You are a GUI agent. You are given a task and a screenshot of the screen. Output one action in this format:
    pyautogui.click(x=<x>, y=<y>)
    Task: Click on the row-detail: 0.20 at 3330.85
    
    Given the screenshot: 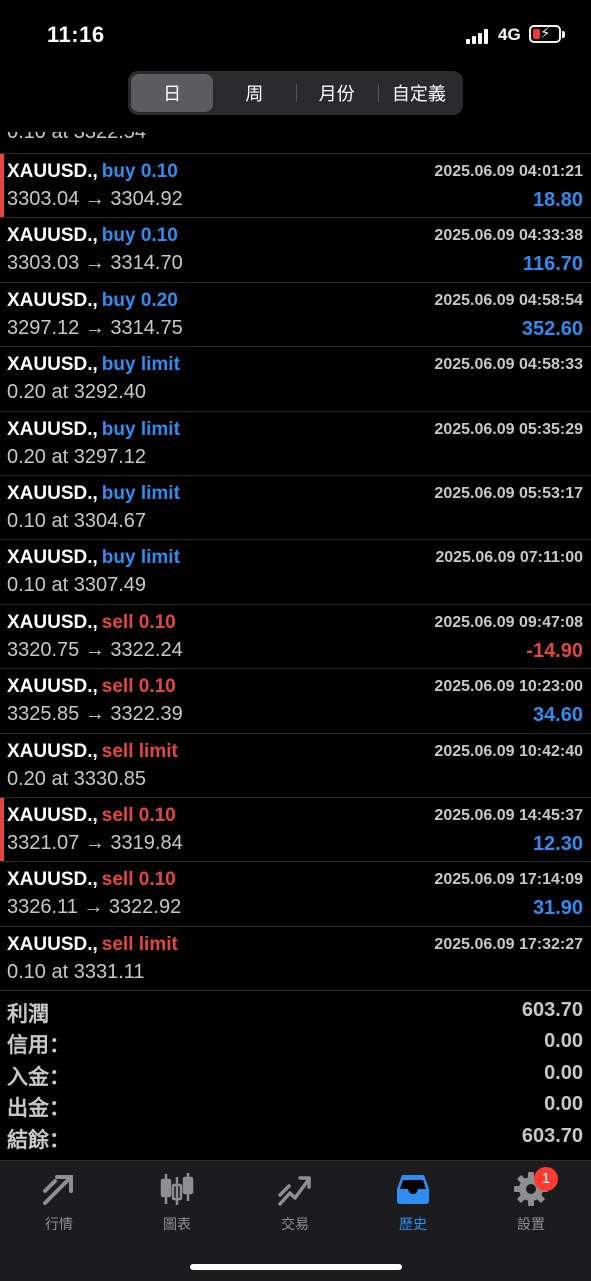 What is the action you would take?
    pyautogui.click(x=77, y=778)
    